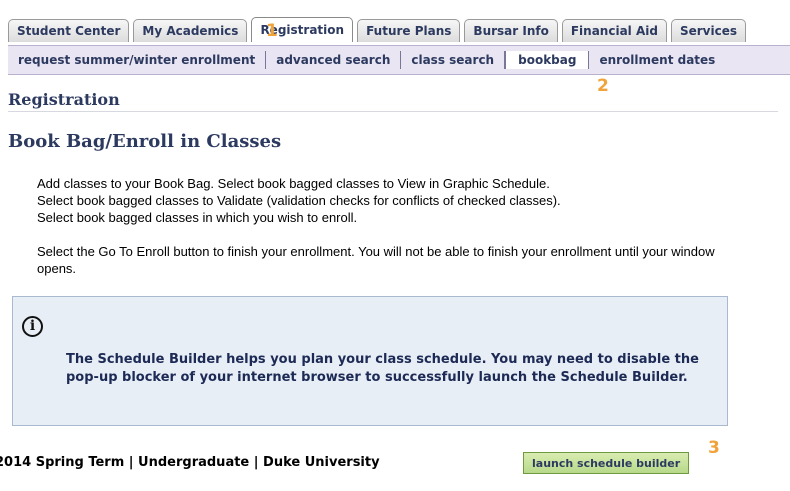  I want to click on section-title: Registration, so click(64, 99).